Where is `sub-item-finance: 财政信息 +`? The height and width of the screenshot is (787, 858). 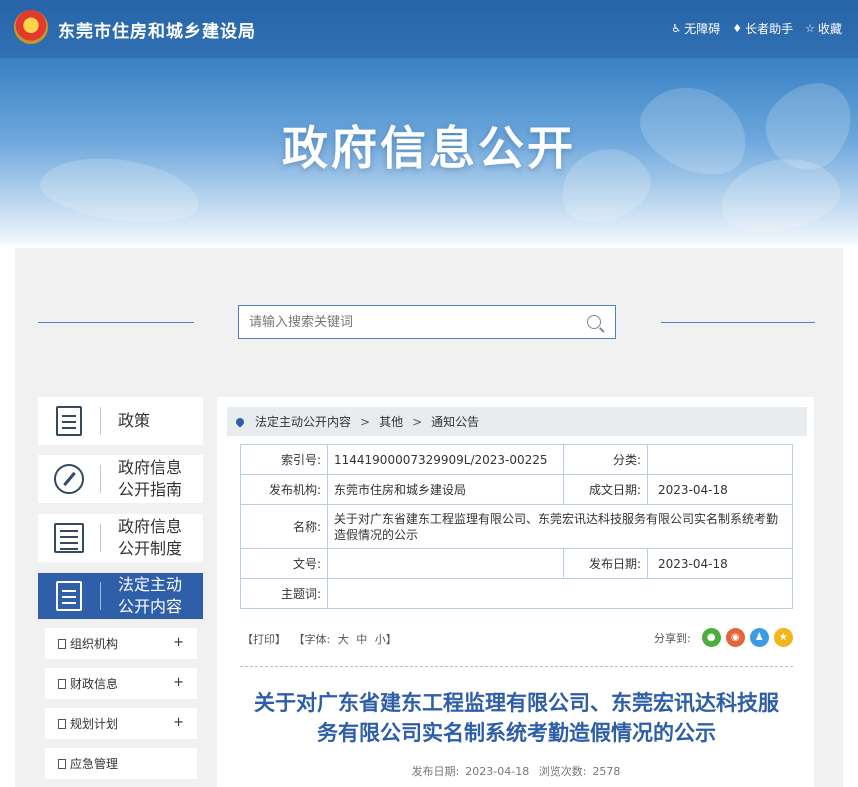 sub-item-finance: 财政信息 + is located at coordinates (121, 683).